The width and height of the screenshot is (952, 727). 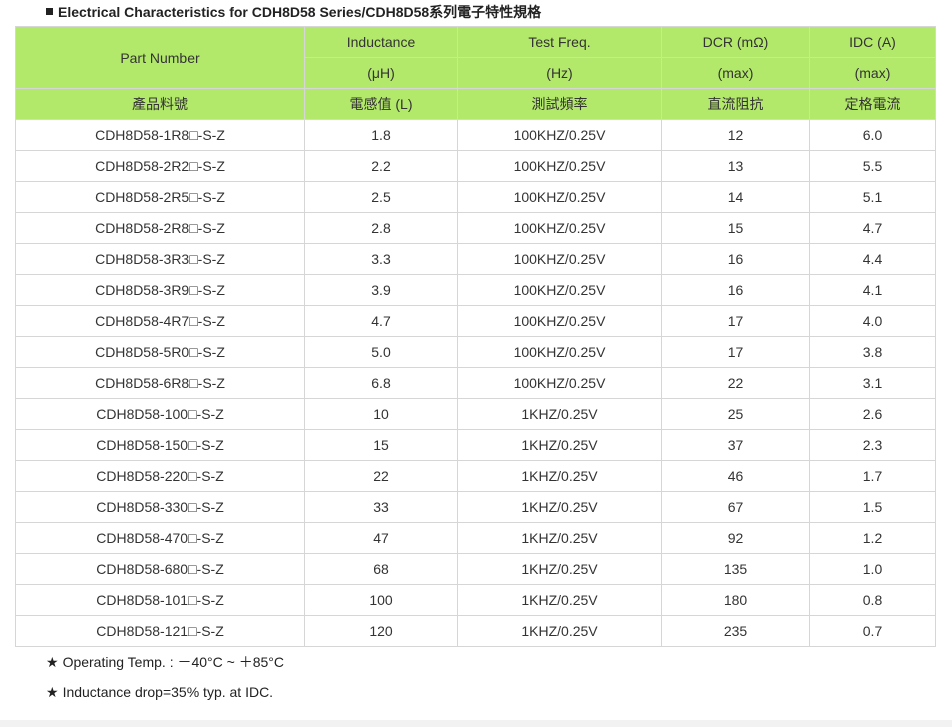 I want to click on table-row: CDH8D58-3R9□-S-Z 3.9 100KHZ/0.25V 16 4.1, so click(x=475, y=290).